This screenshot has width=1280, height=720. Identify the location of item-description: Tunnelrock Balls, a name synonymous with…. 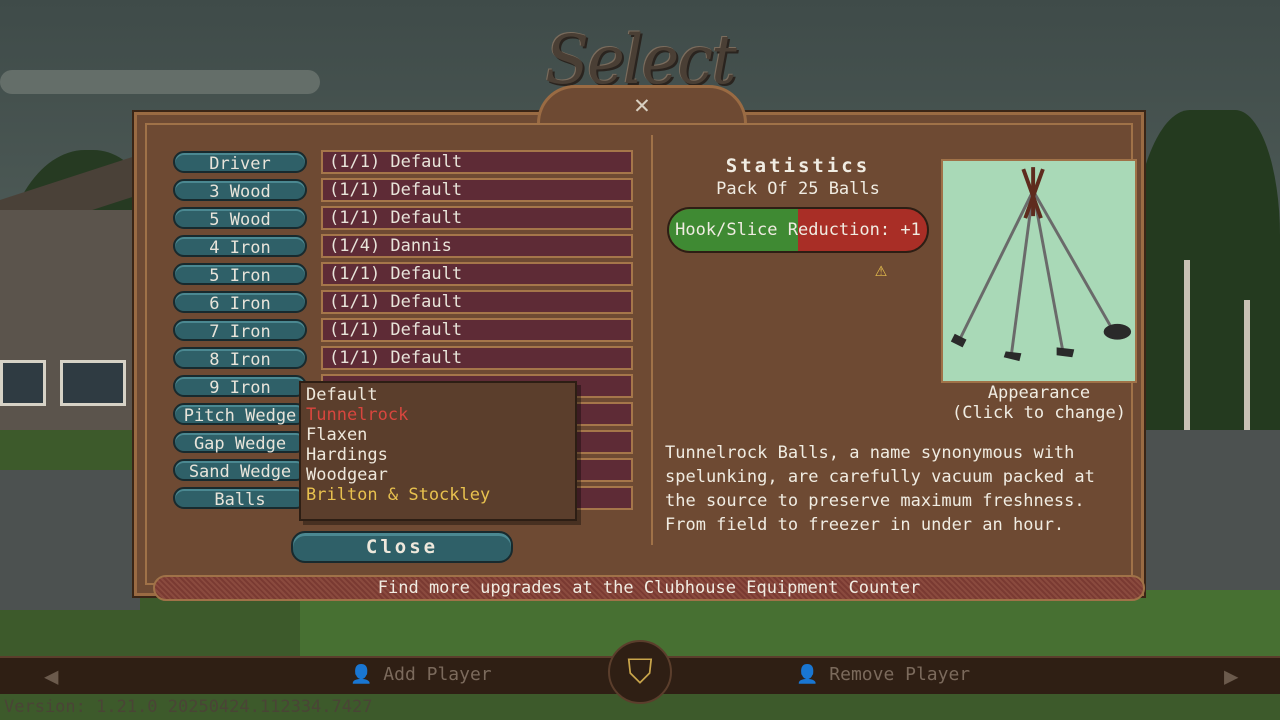
(880, 489).